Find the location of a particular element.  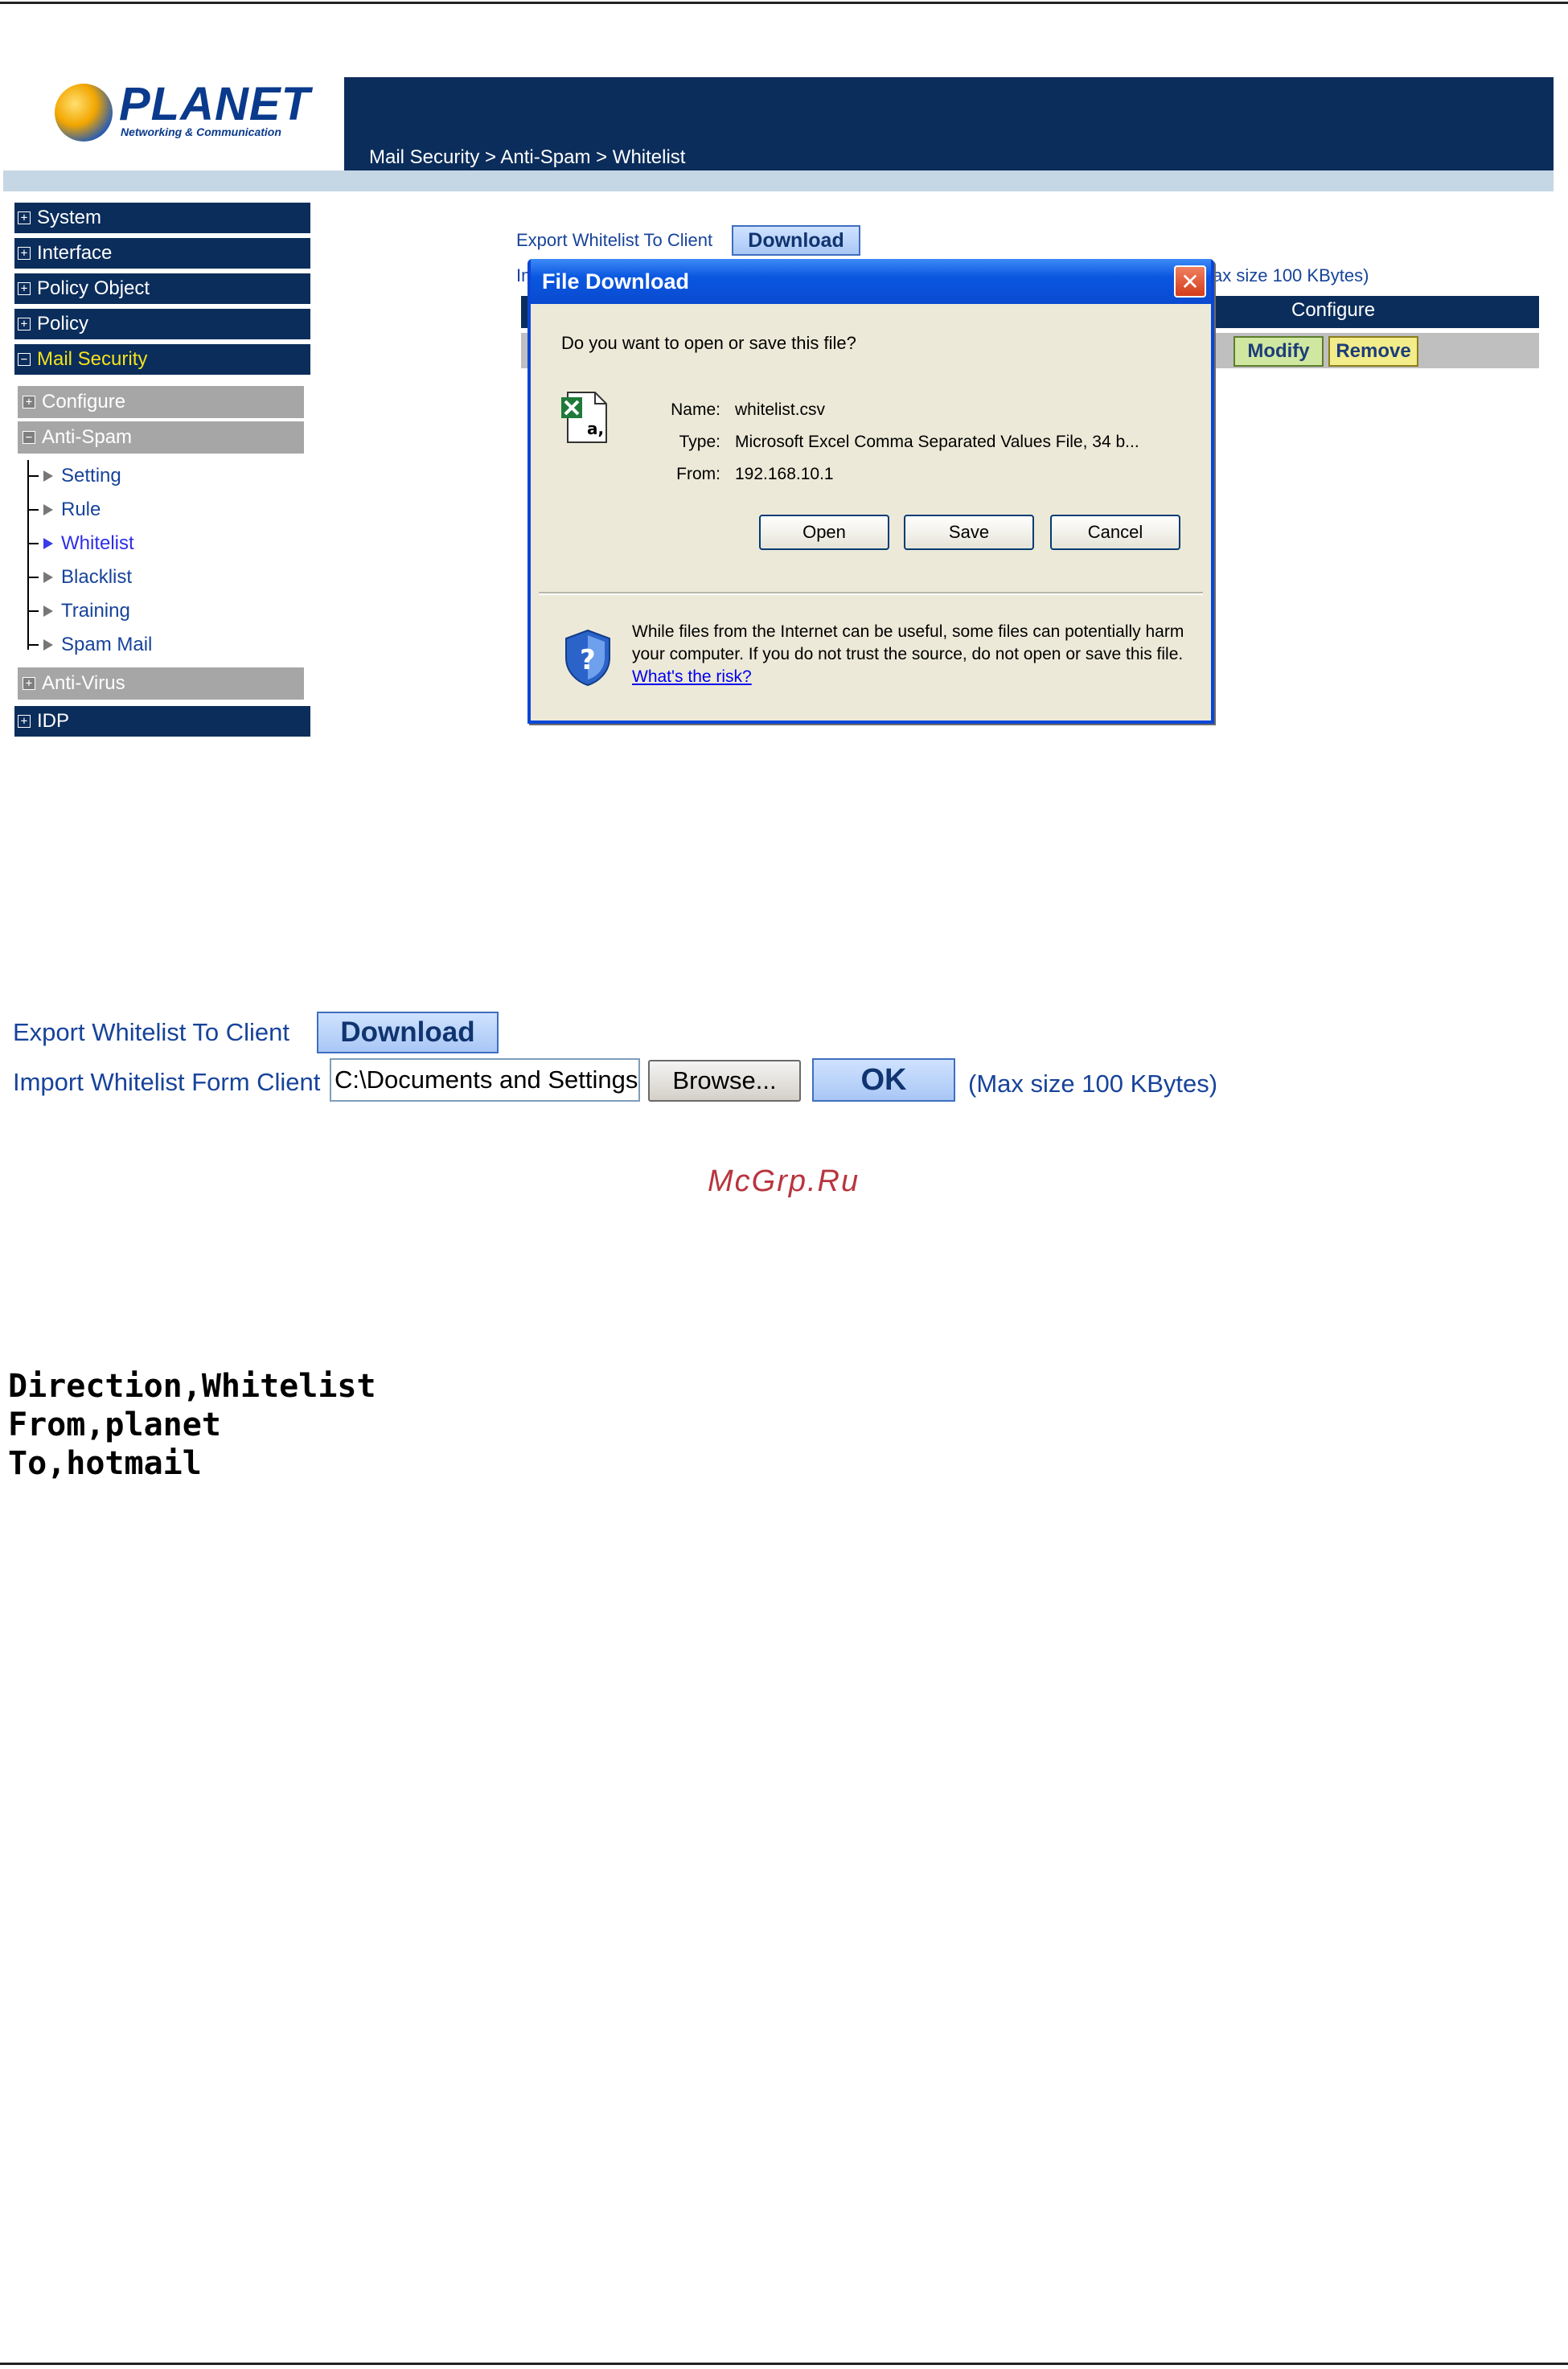

top-rule is located at coordinates (784, 3).